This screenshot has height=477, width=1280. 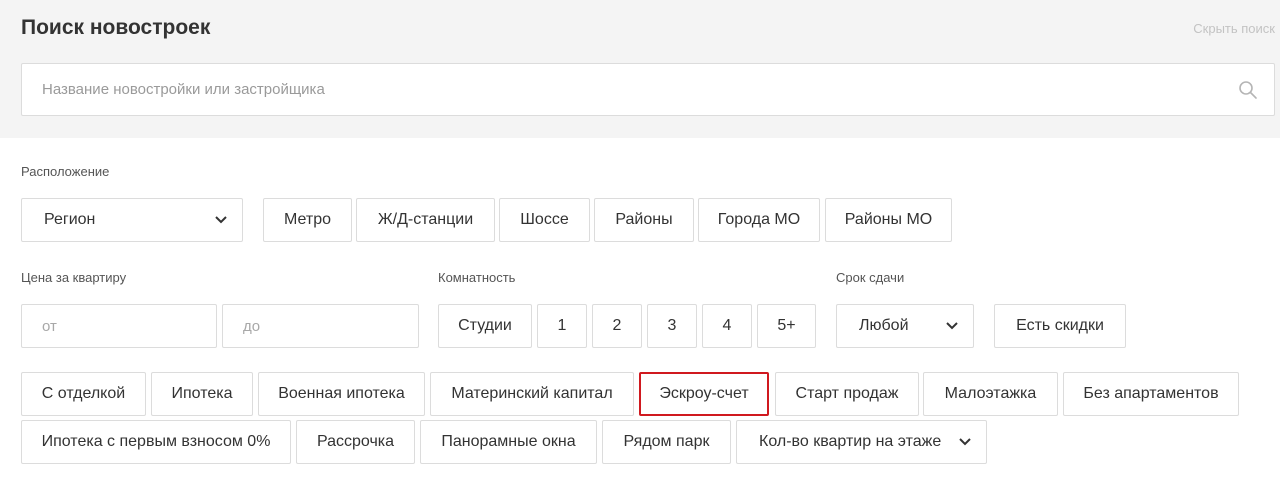 I want to click on maternity-capital-button: Материнский капитал, so click(x=532, y=394).